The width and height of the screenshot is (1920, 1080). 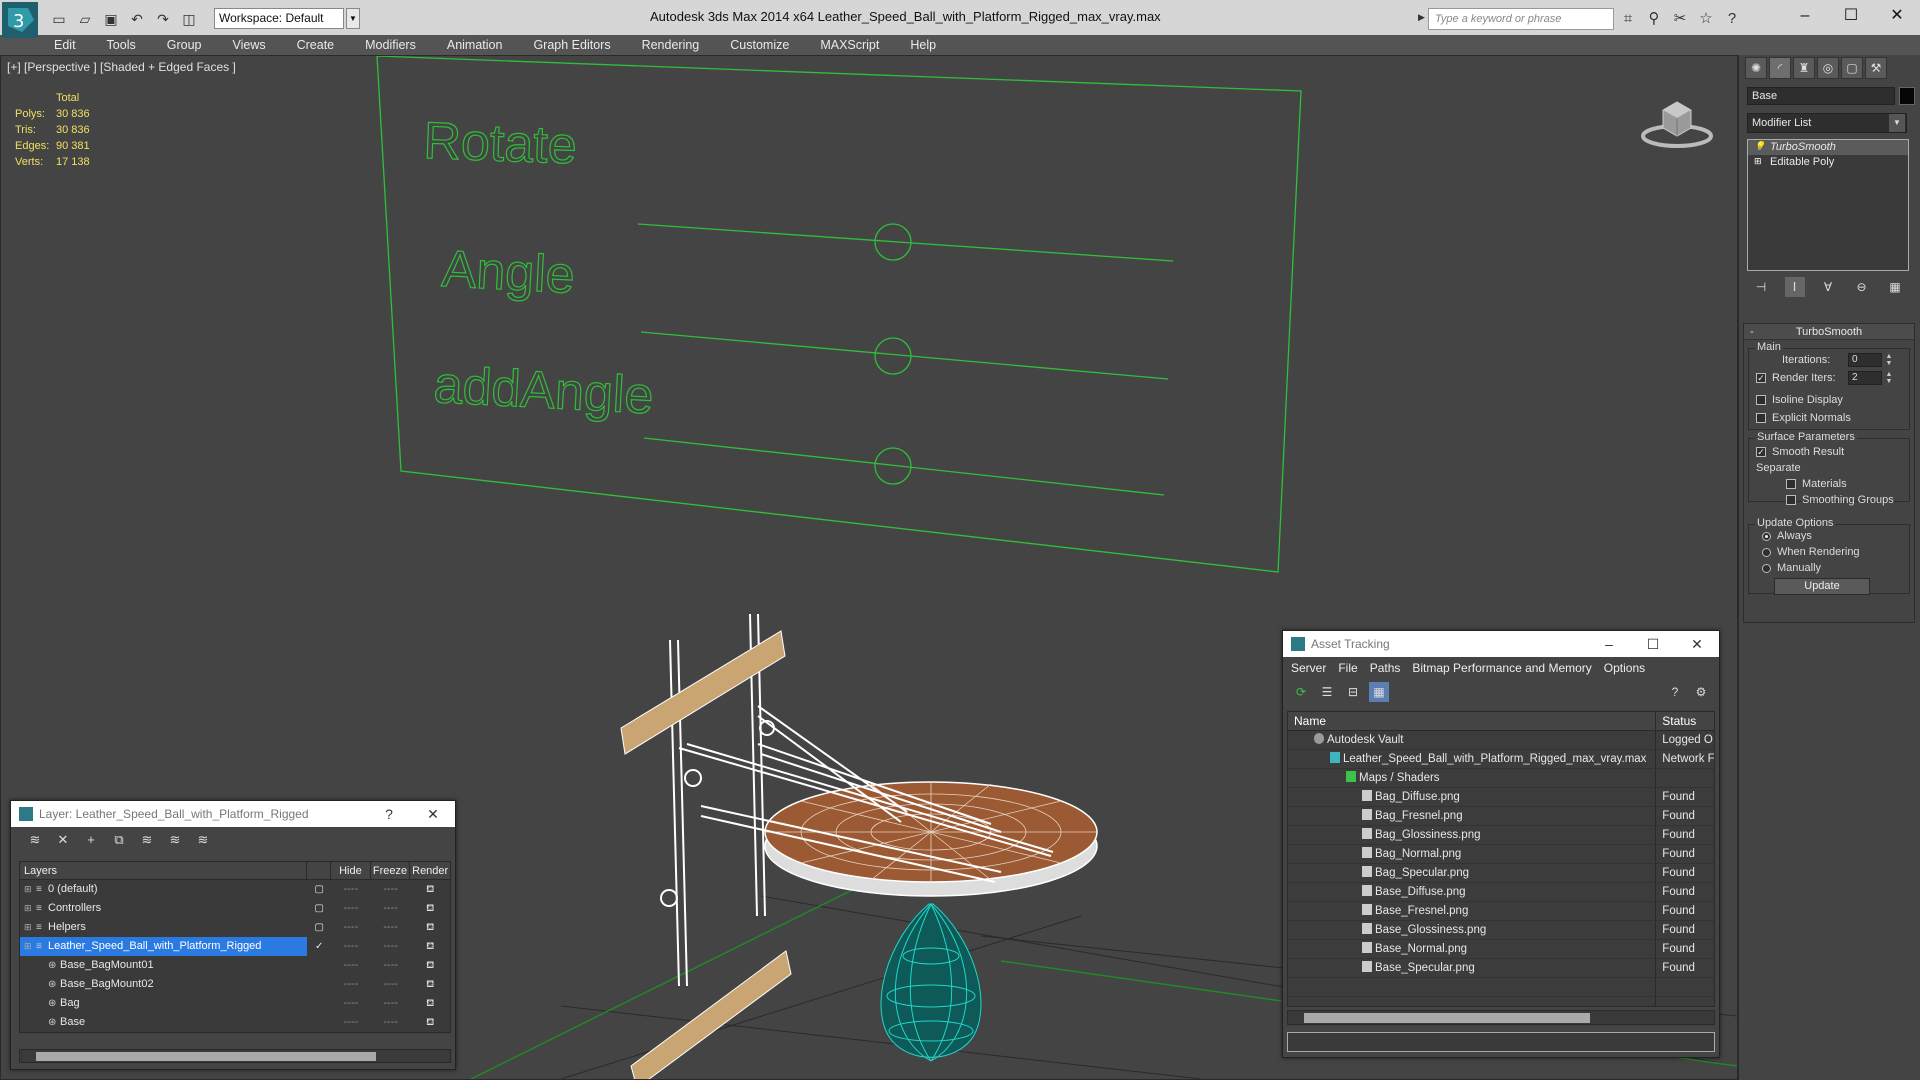 I want to click on asset-help-icon: ?, so click(x=1675, y=692).